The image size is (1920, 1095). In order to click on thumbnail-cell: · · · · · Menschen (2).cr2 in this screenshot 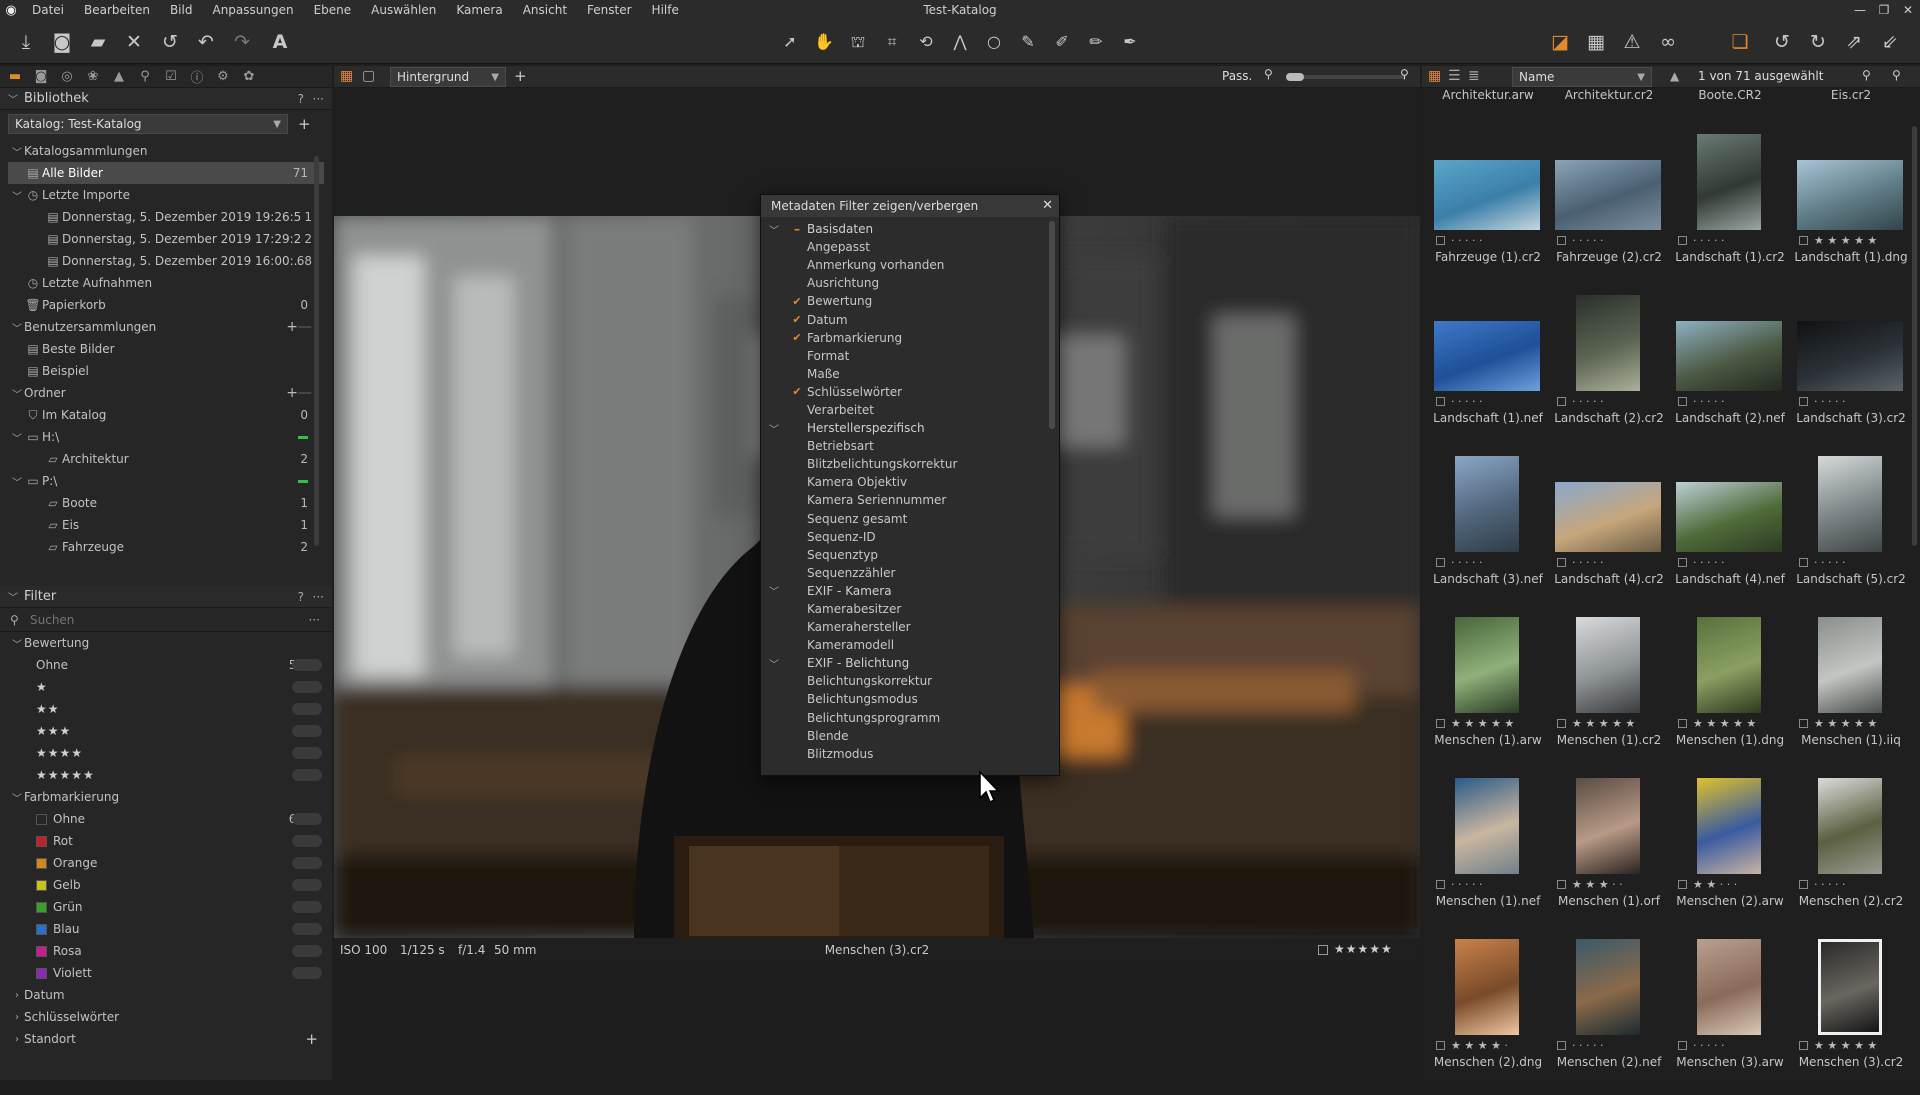, I will do `click(1845, 854)`.